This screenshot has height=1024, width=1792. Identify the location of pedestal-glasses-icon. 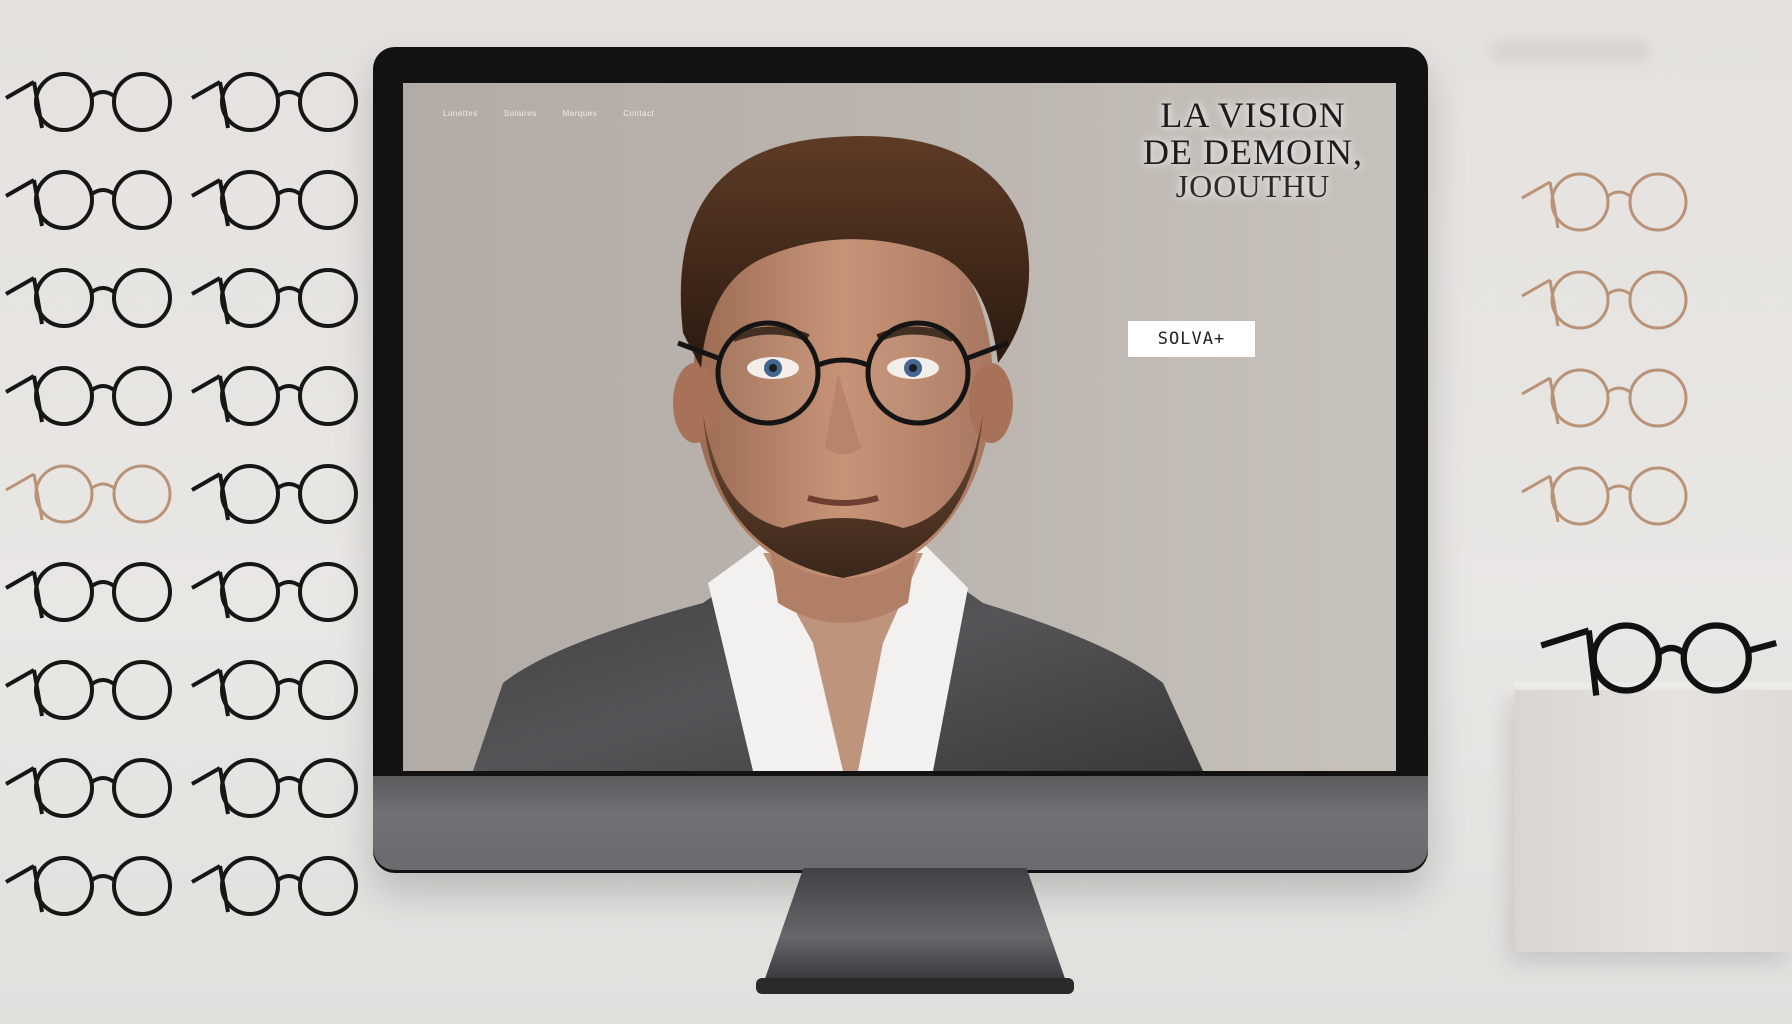
(1653, 658).